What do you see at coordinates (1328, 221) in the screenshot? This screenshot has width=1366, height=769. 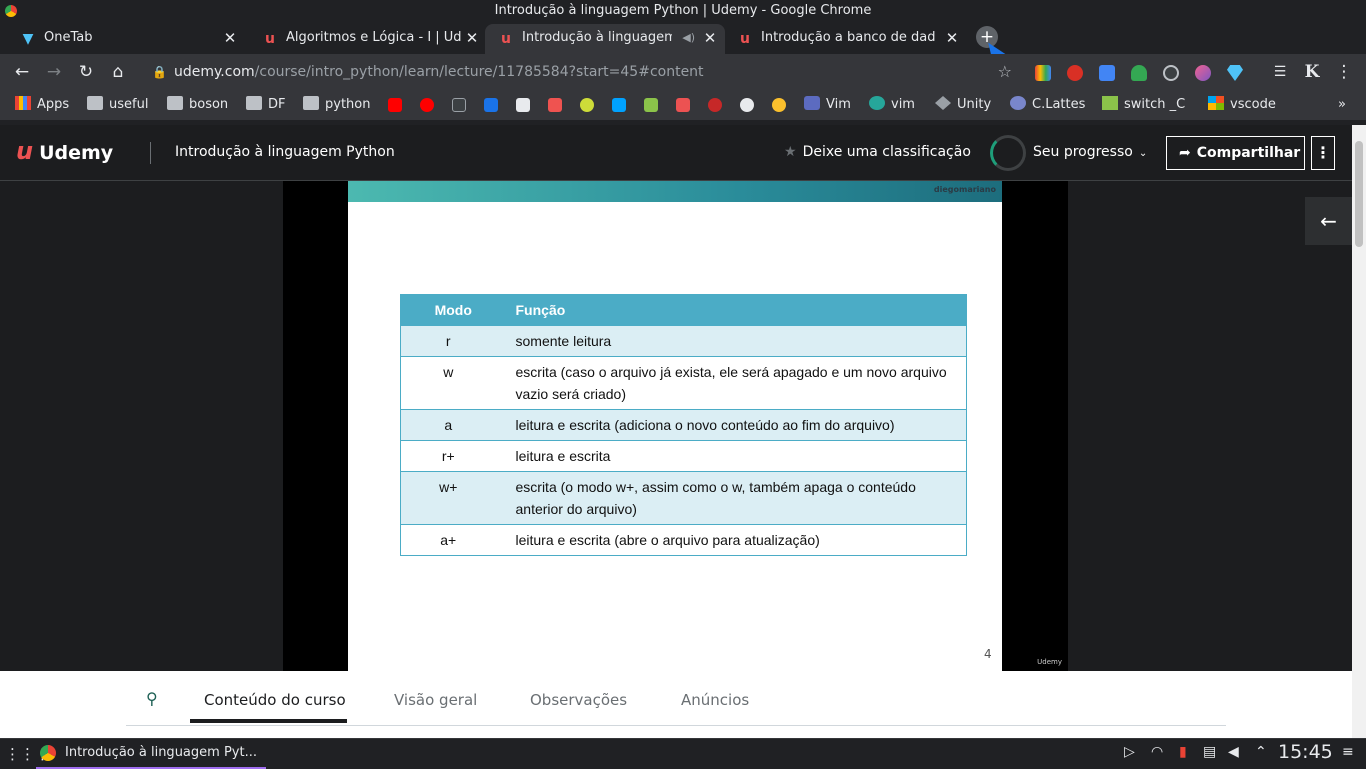 I see `expand-sidebar-button: ←` at bounding box center [1328, 221].